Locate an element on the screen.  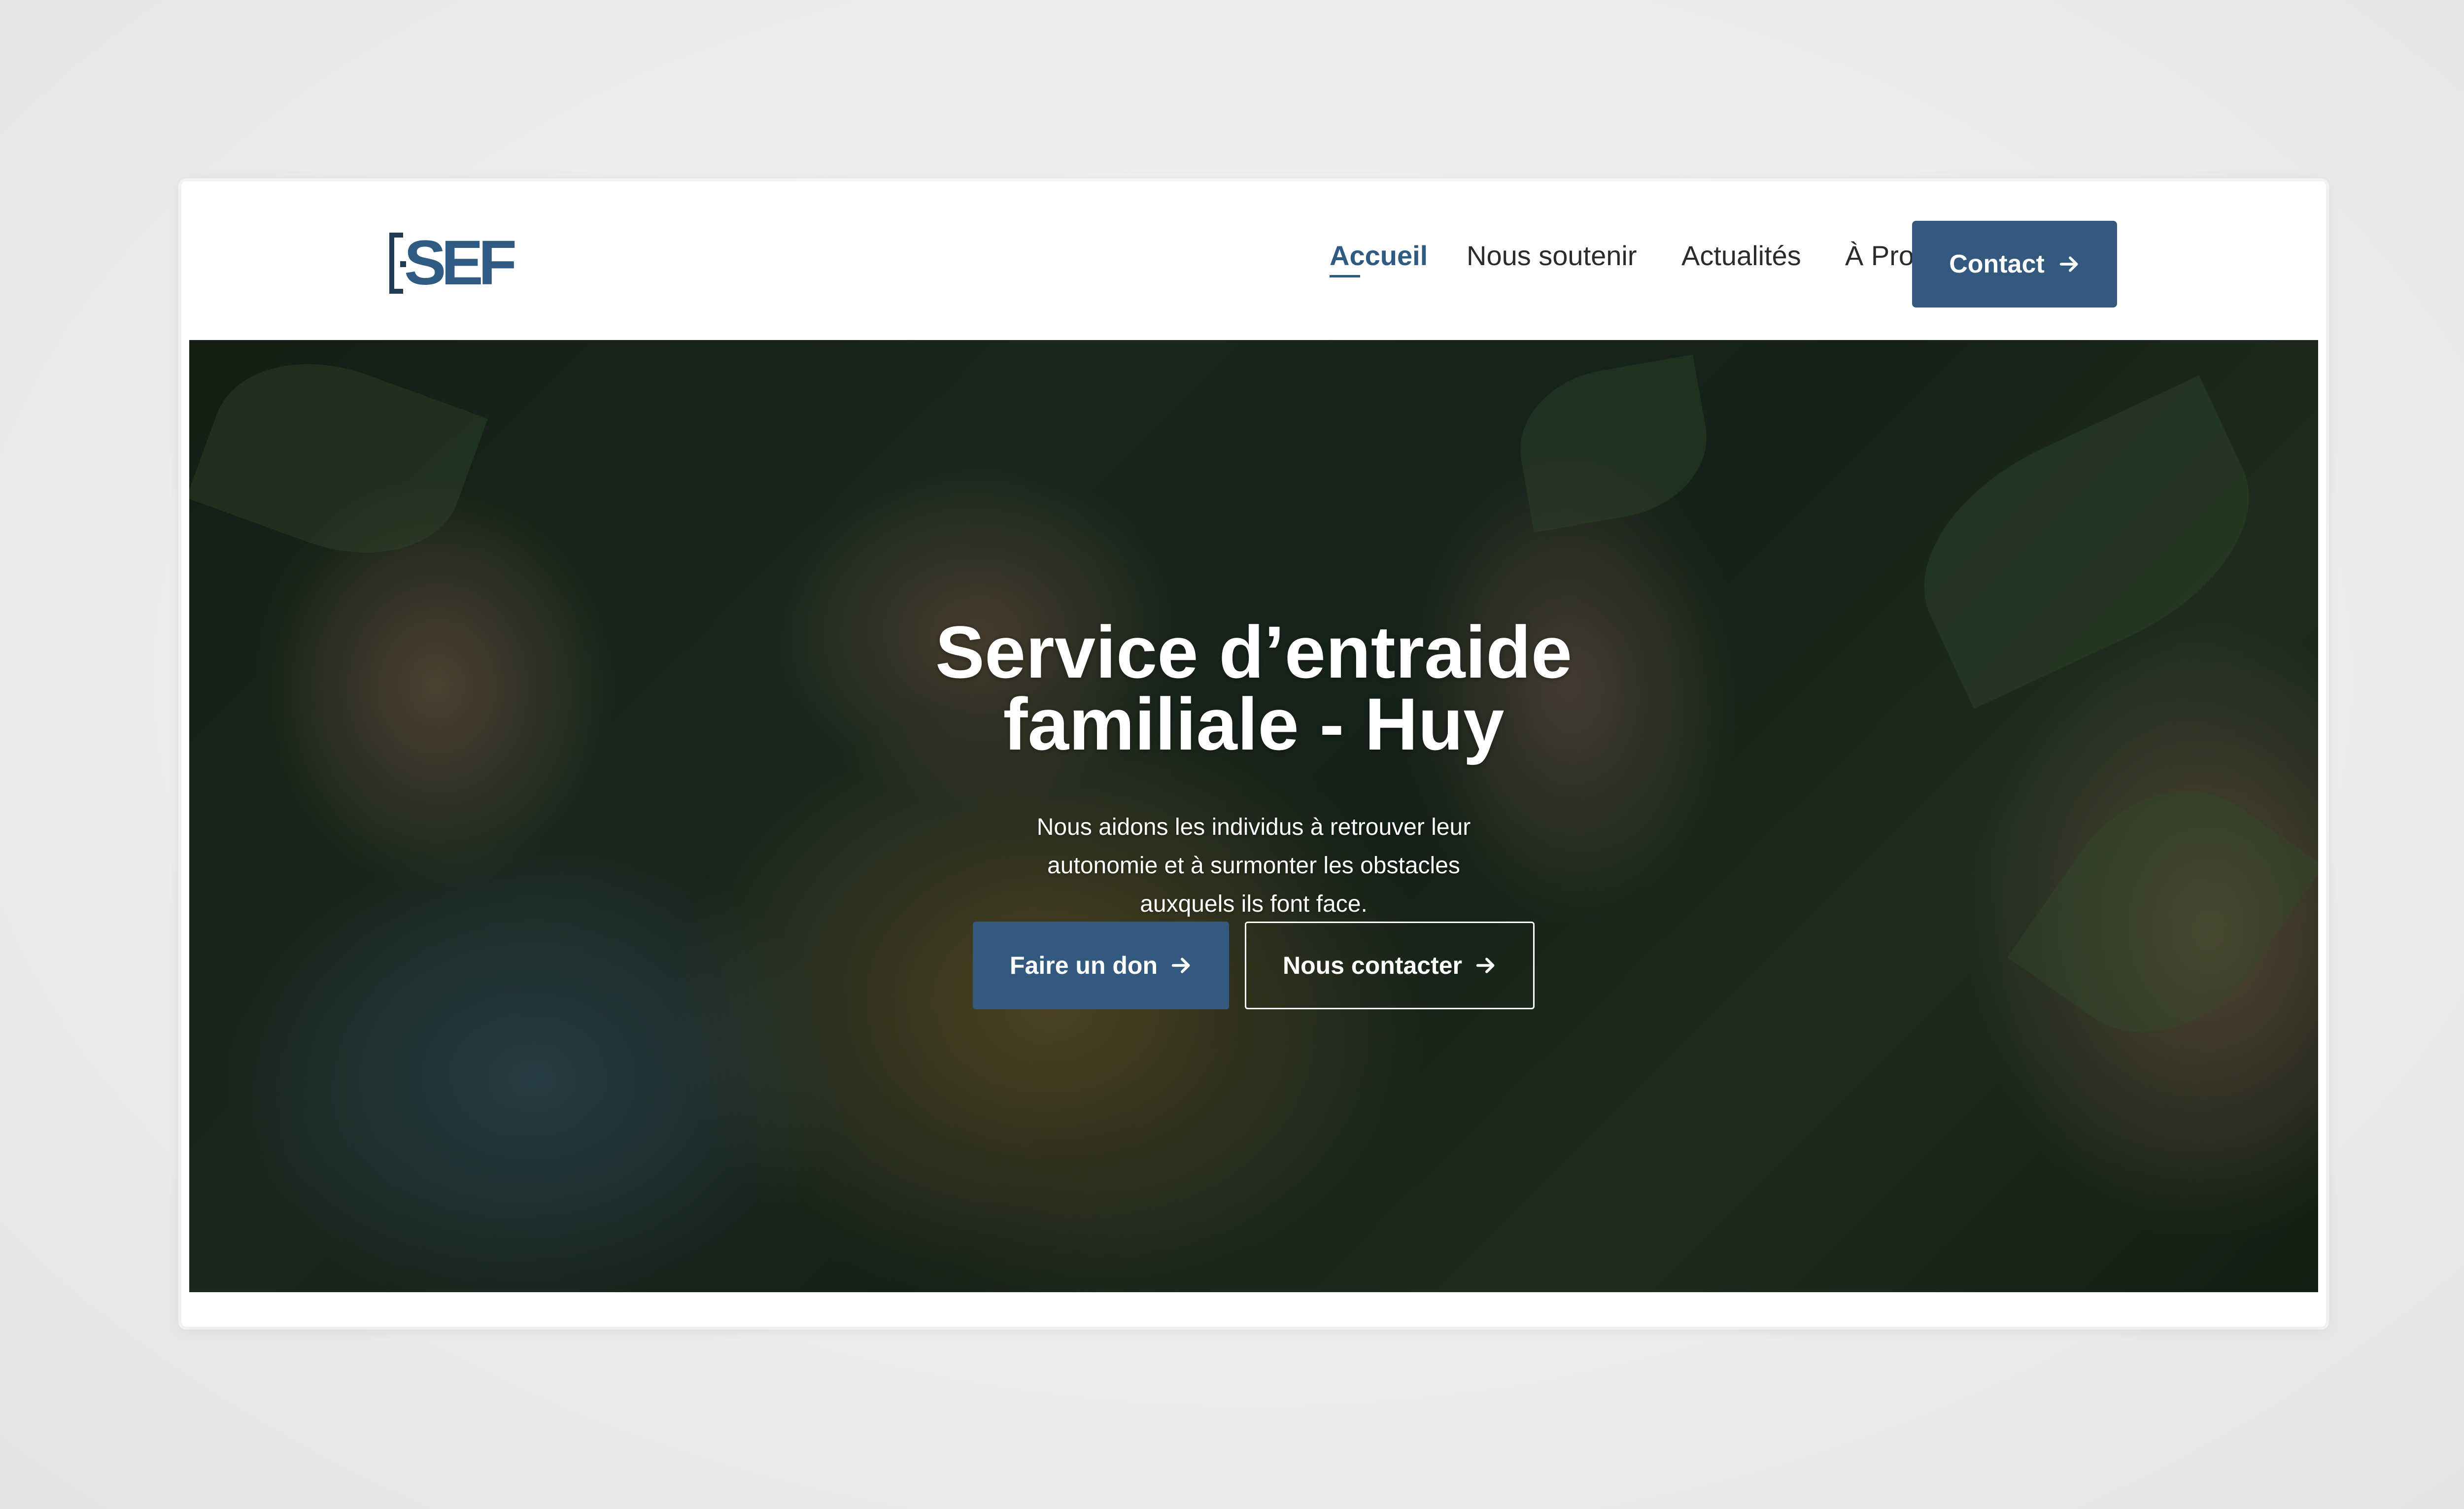
nav-item-label: Actualités is located at coordinates (1741, 255).